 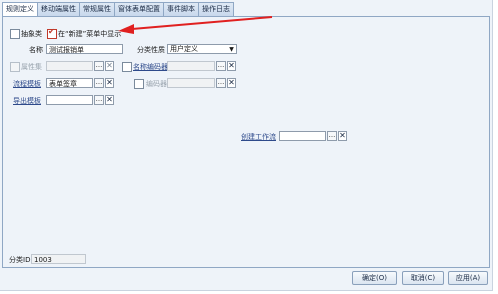 I want to click on ok-button: 确定(O), so click(x=374, y=278).